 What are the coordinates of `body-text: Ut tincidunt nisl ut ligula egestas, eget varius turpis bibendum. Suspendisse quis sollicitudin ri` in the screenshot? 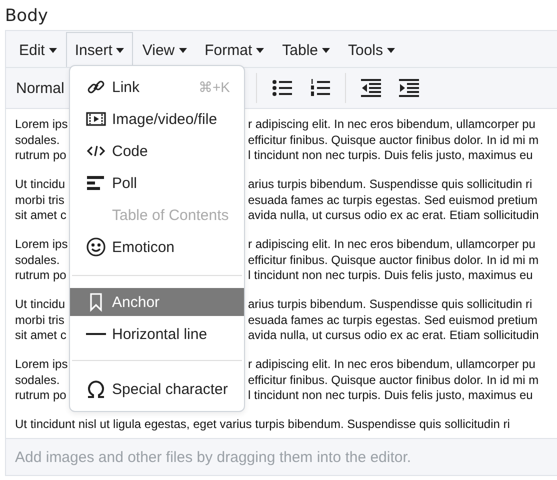 It's located at (262, 424).